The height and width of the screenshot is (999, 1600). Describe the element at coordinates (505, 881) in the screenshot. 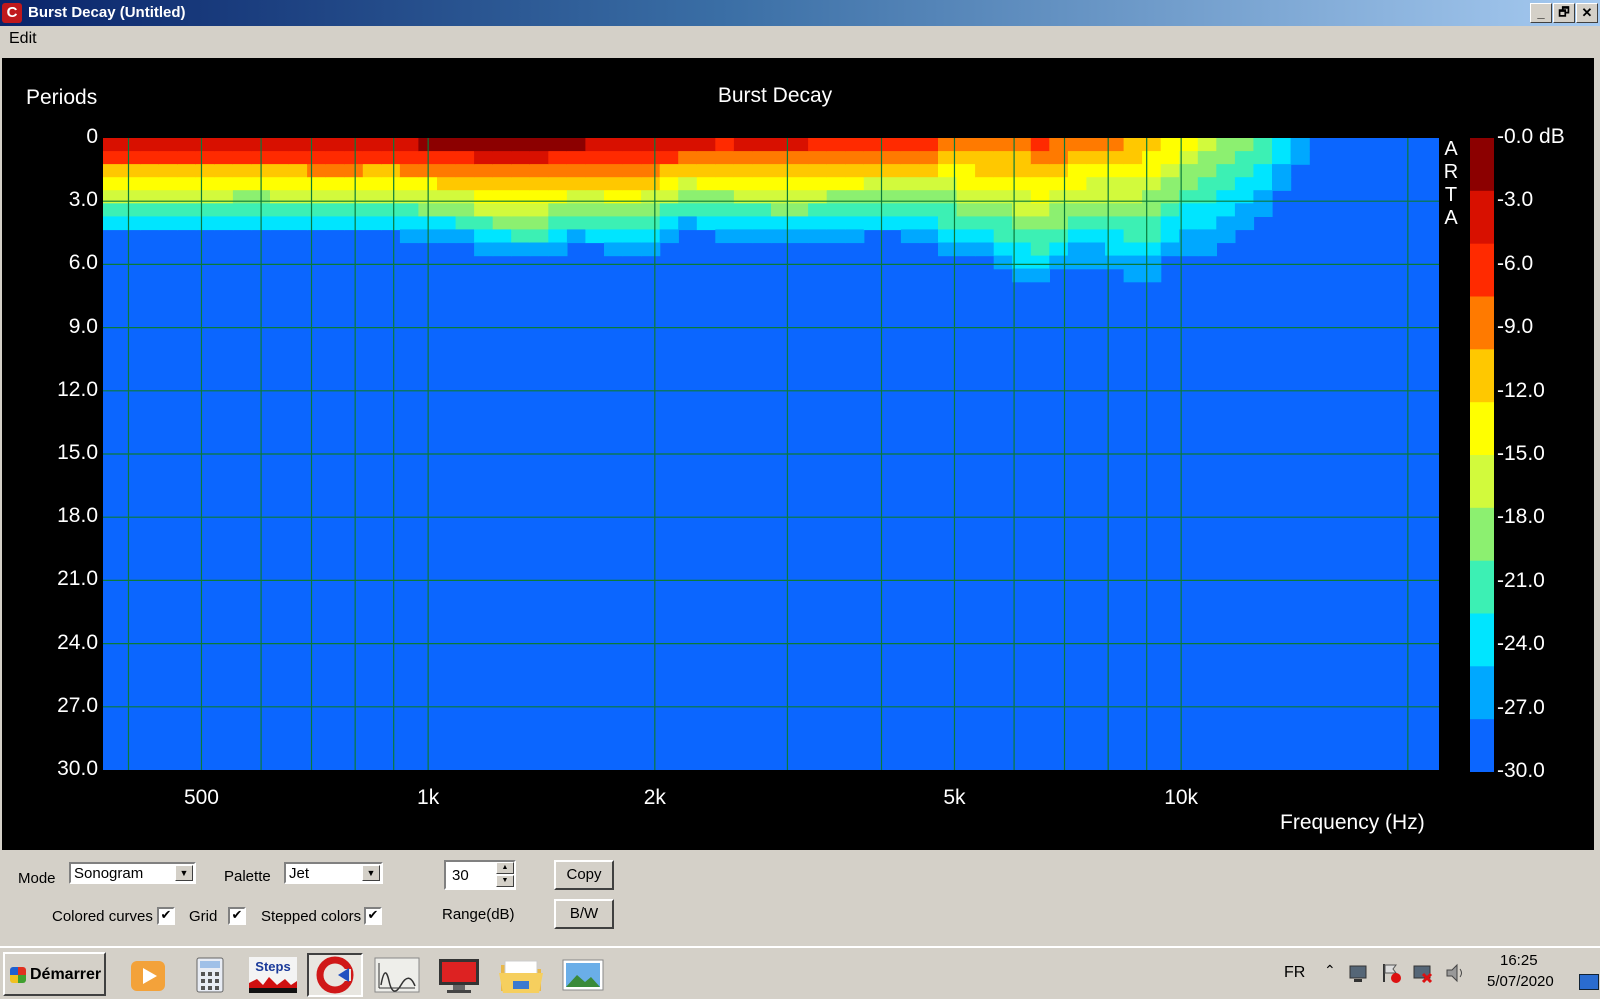

I see `spin-down-icon: ▼` at that location.